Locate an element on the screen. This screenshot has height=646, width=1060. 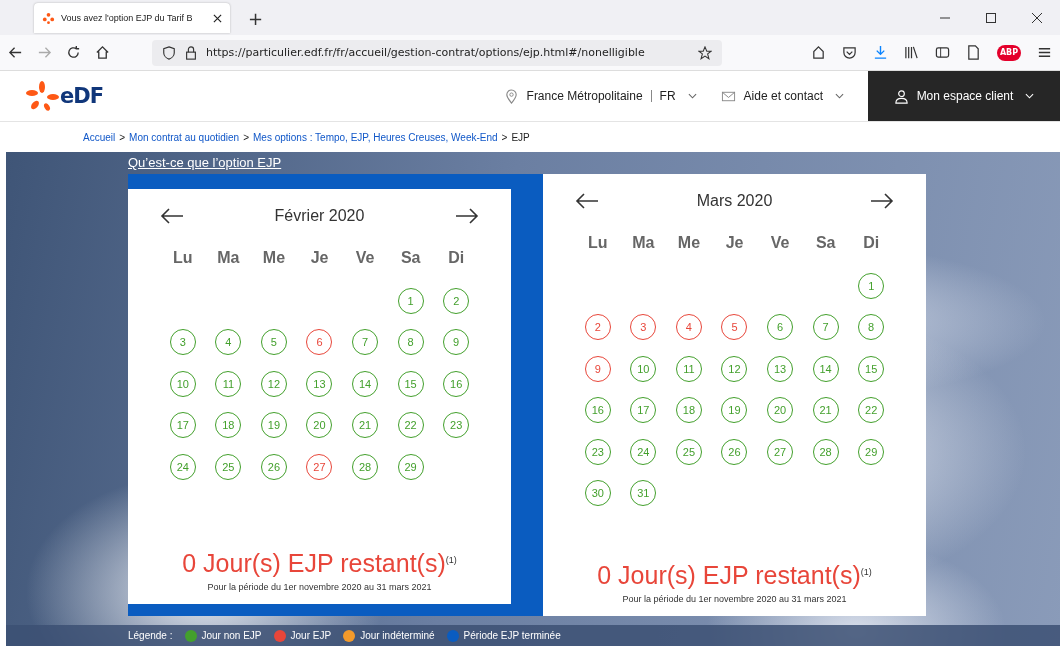
adblock-button: ABP is located at coordinates (1009, 52).